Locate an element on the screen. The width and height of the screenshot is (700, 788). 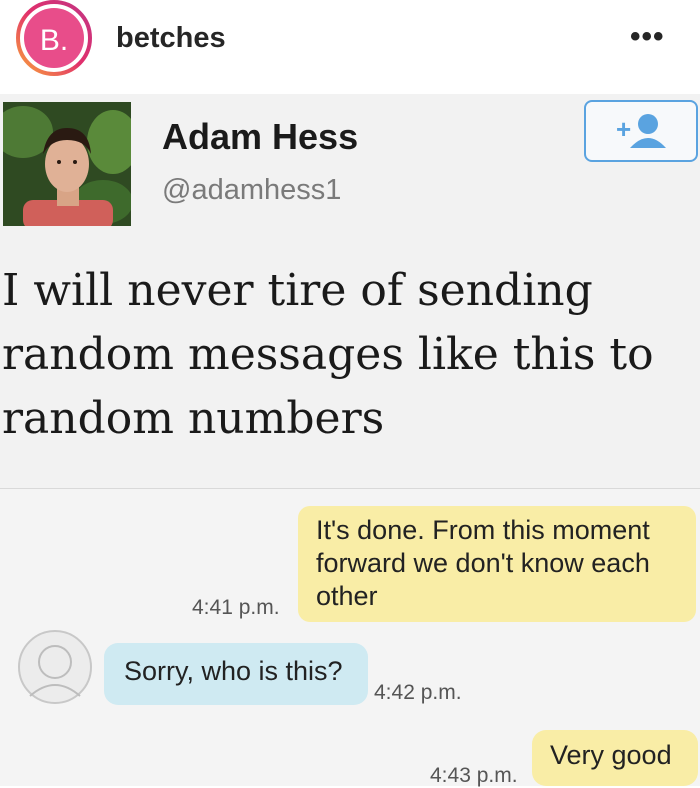
tweet-author-name: Adam Hess is located at coordinates (260, 137).